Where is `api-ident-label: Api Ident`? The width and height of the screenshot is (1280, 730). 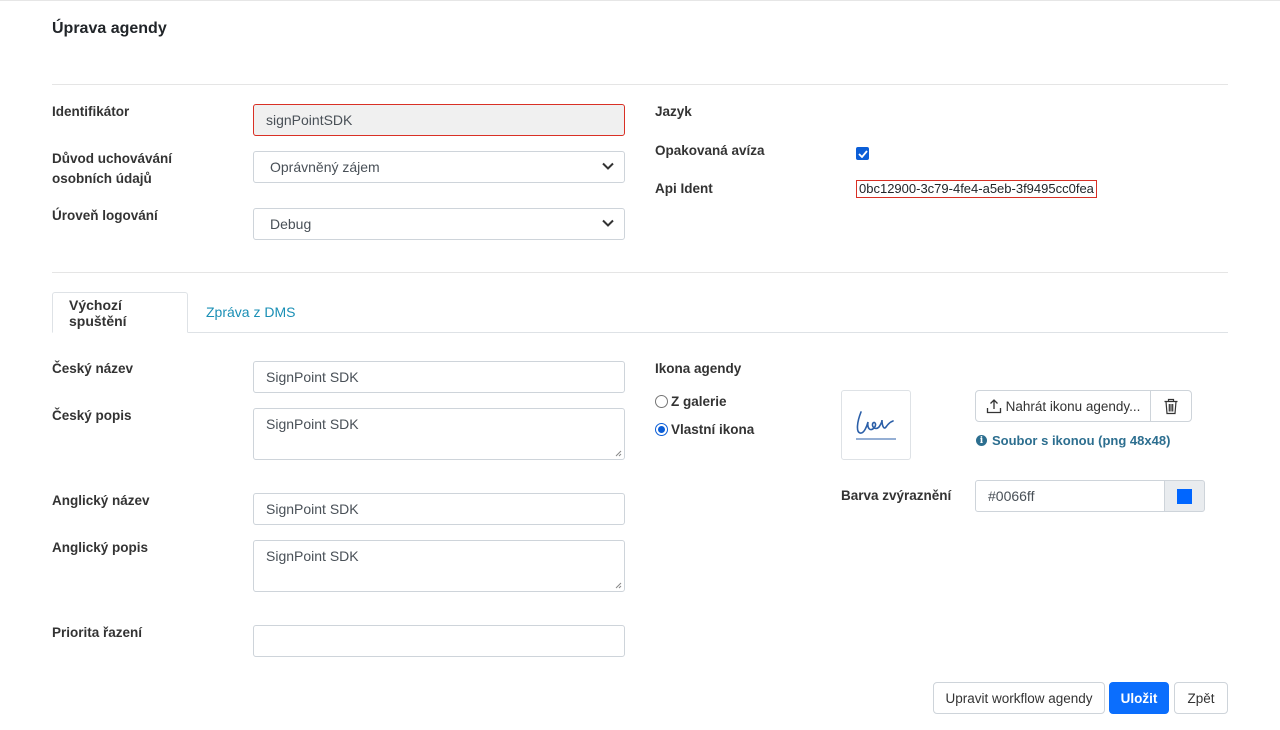
api-ident-label: Api Ident is located at coordinates (684, 188).